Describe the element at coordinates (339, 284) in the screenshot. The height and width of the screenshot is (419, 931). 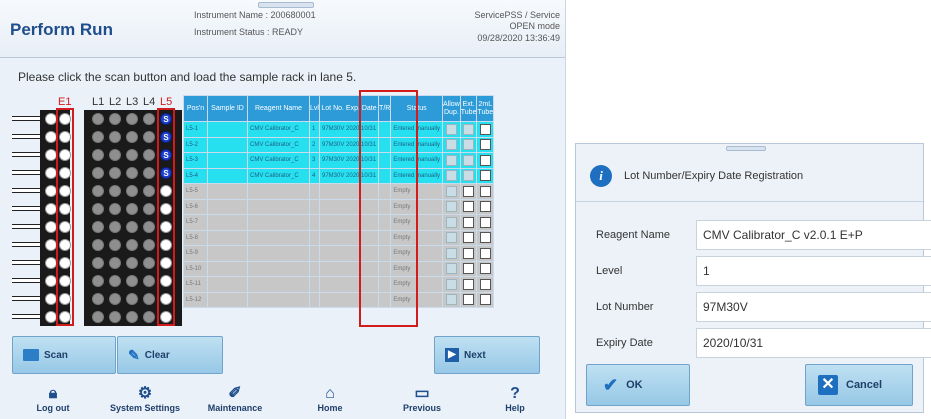
I see `table-row: L5-11 Empty` at that location.